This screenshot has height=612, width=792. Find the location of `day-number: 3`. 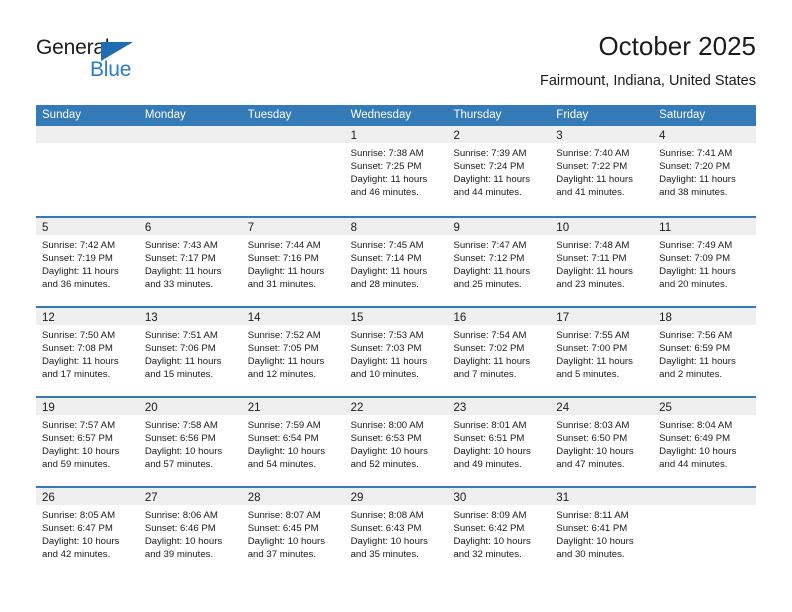

day-number: 3 is located at coordinates (559, 136).